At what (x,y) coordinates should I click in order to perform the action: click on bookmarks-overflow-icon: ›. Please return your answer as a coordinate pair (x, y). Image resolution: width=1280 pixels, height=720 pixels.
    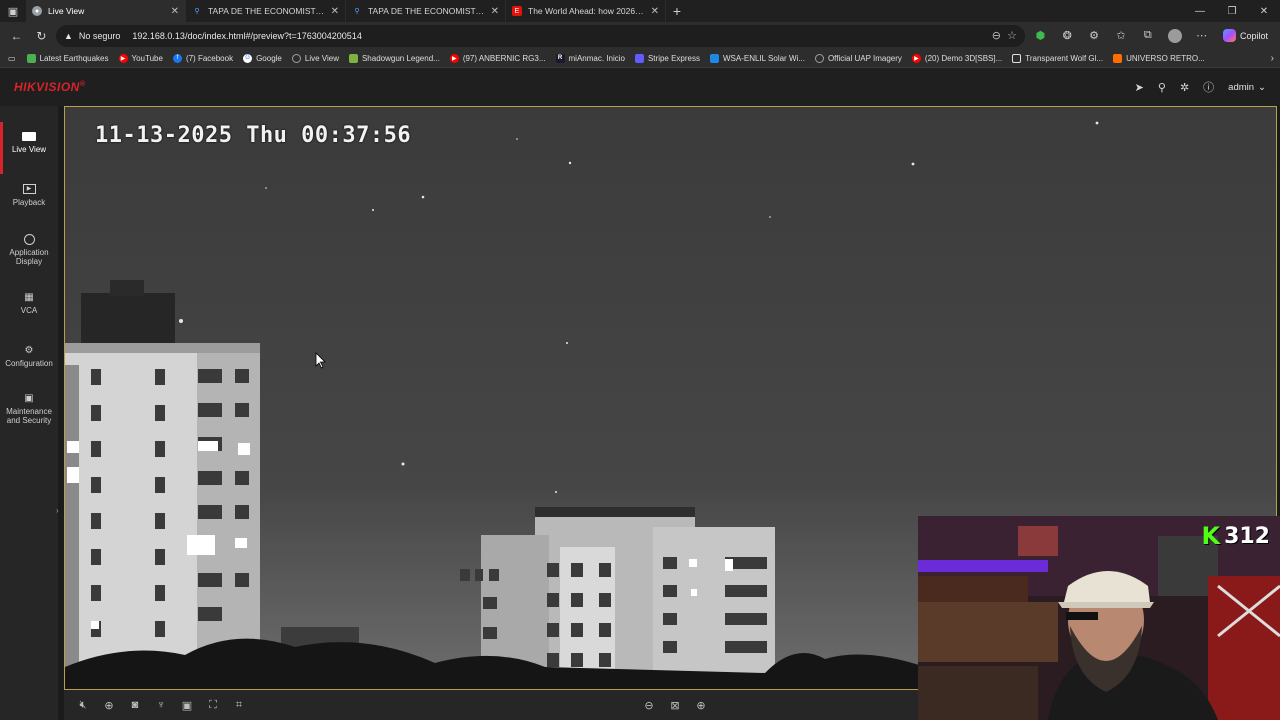
    Looking at the image, I should click on (1272, 58).